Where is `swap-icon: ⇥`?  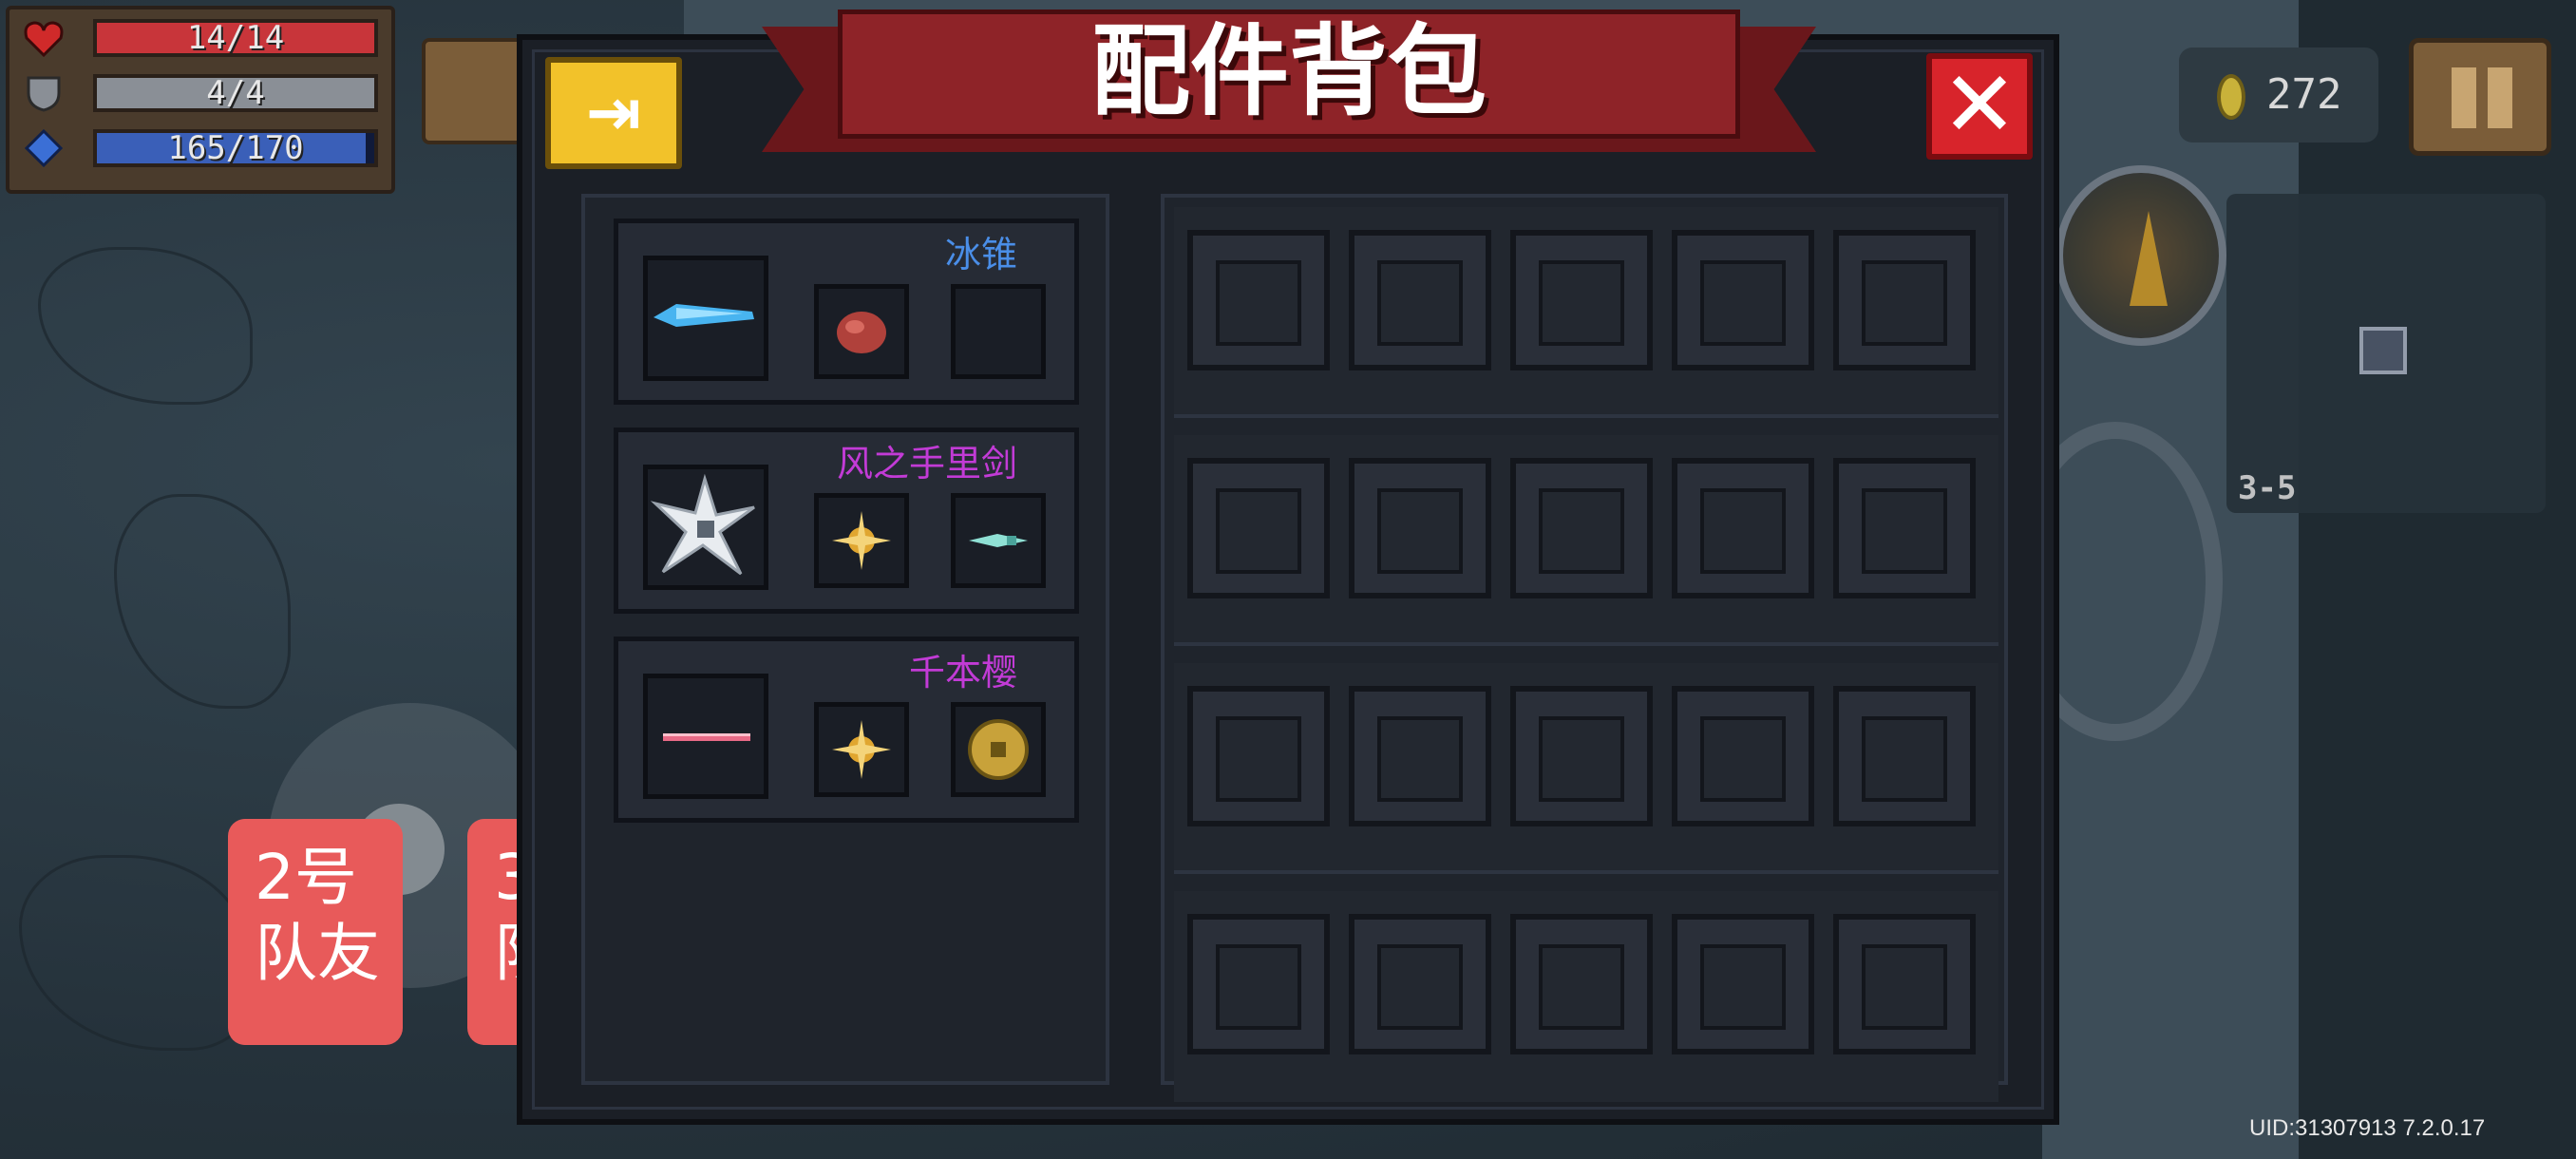
swap-icon: ⇥ is located at coordinates (613, 112).